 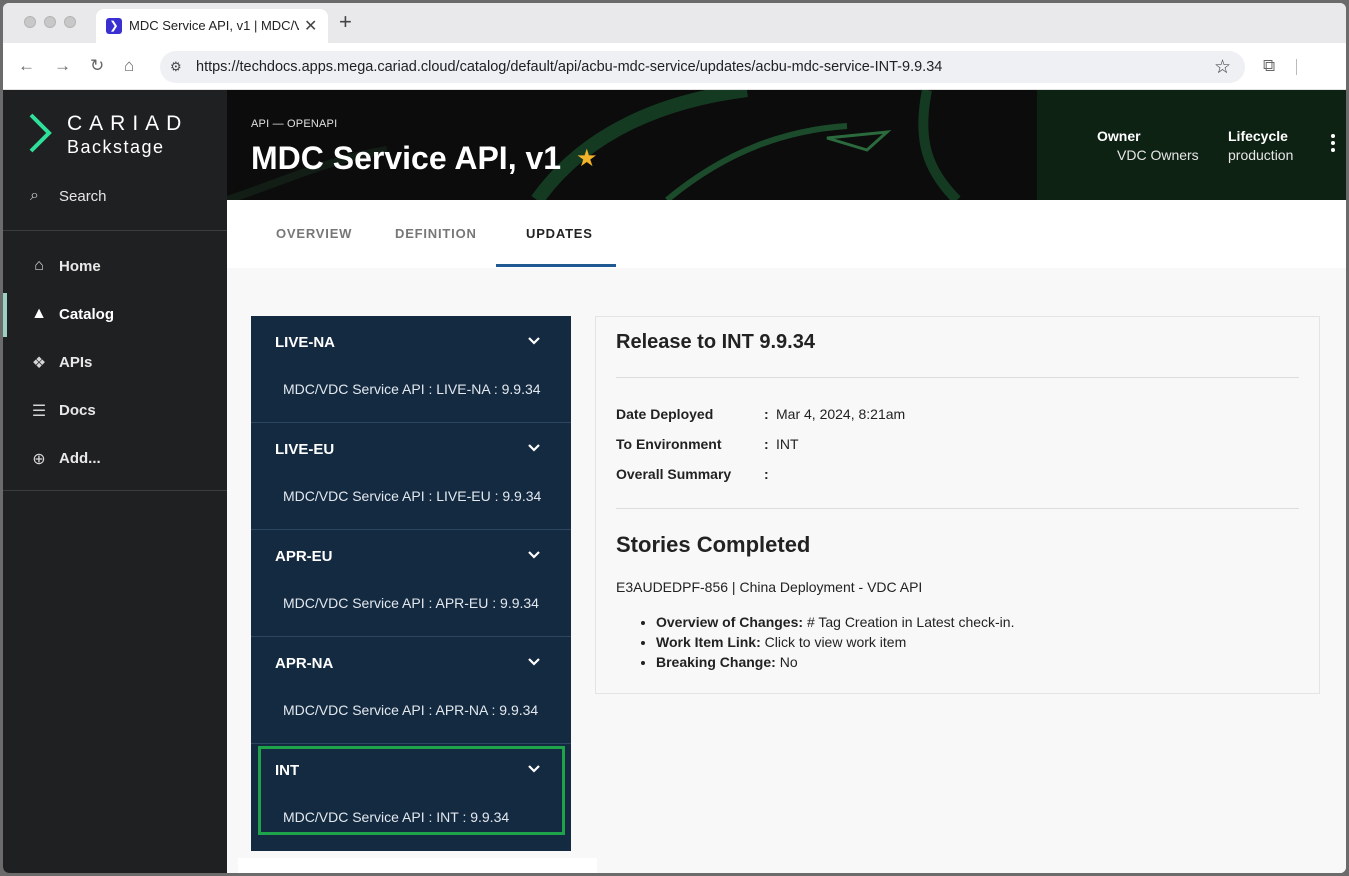 I want to click on home-icon: ⌂, so click(x=39, y=265).